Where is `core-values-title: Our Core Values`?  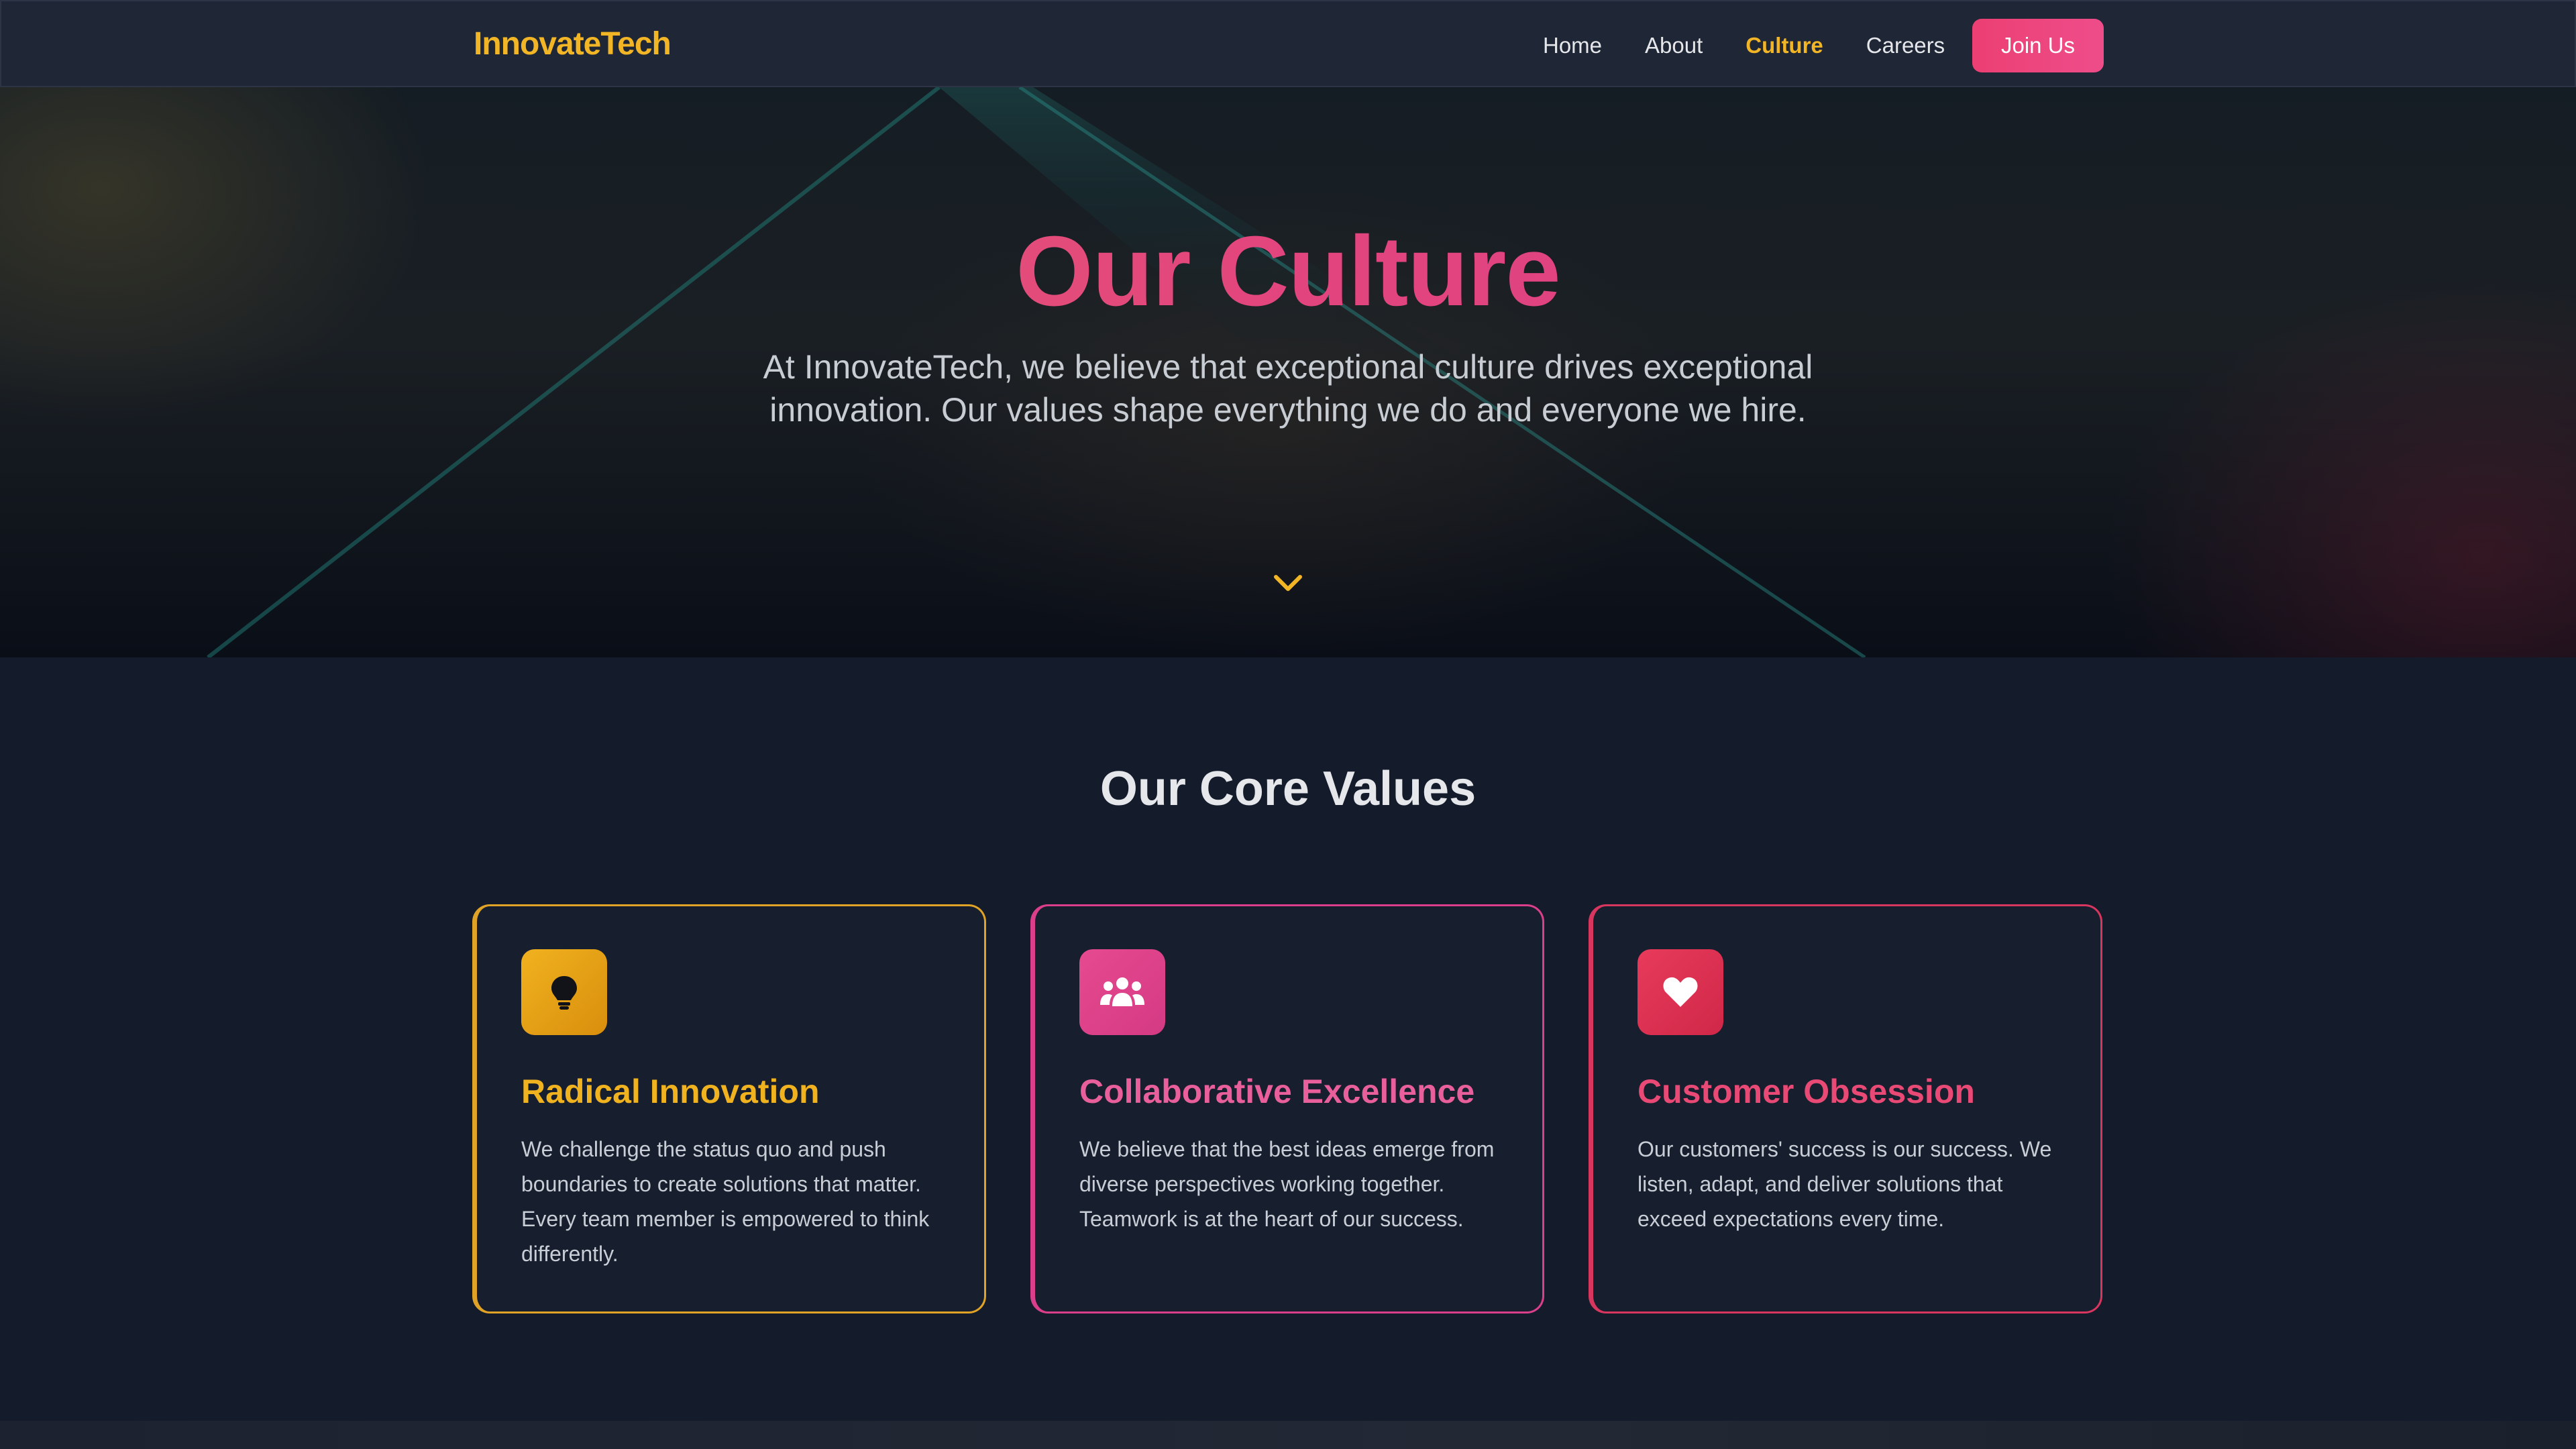 core-values-title: Our Core Values is located at coordinates (1288, 789).